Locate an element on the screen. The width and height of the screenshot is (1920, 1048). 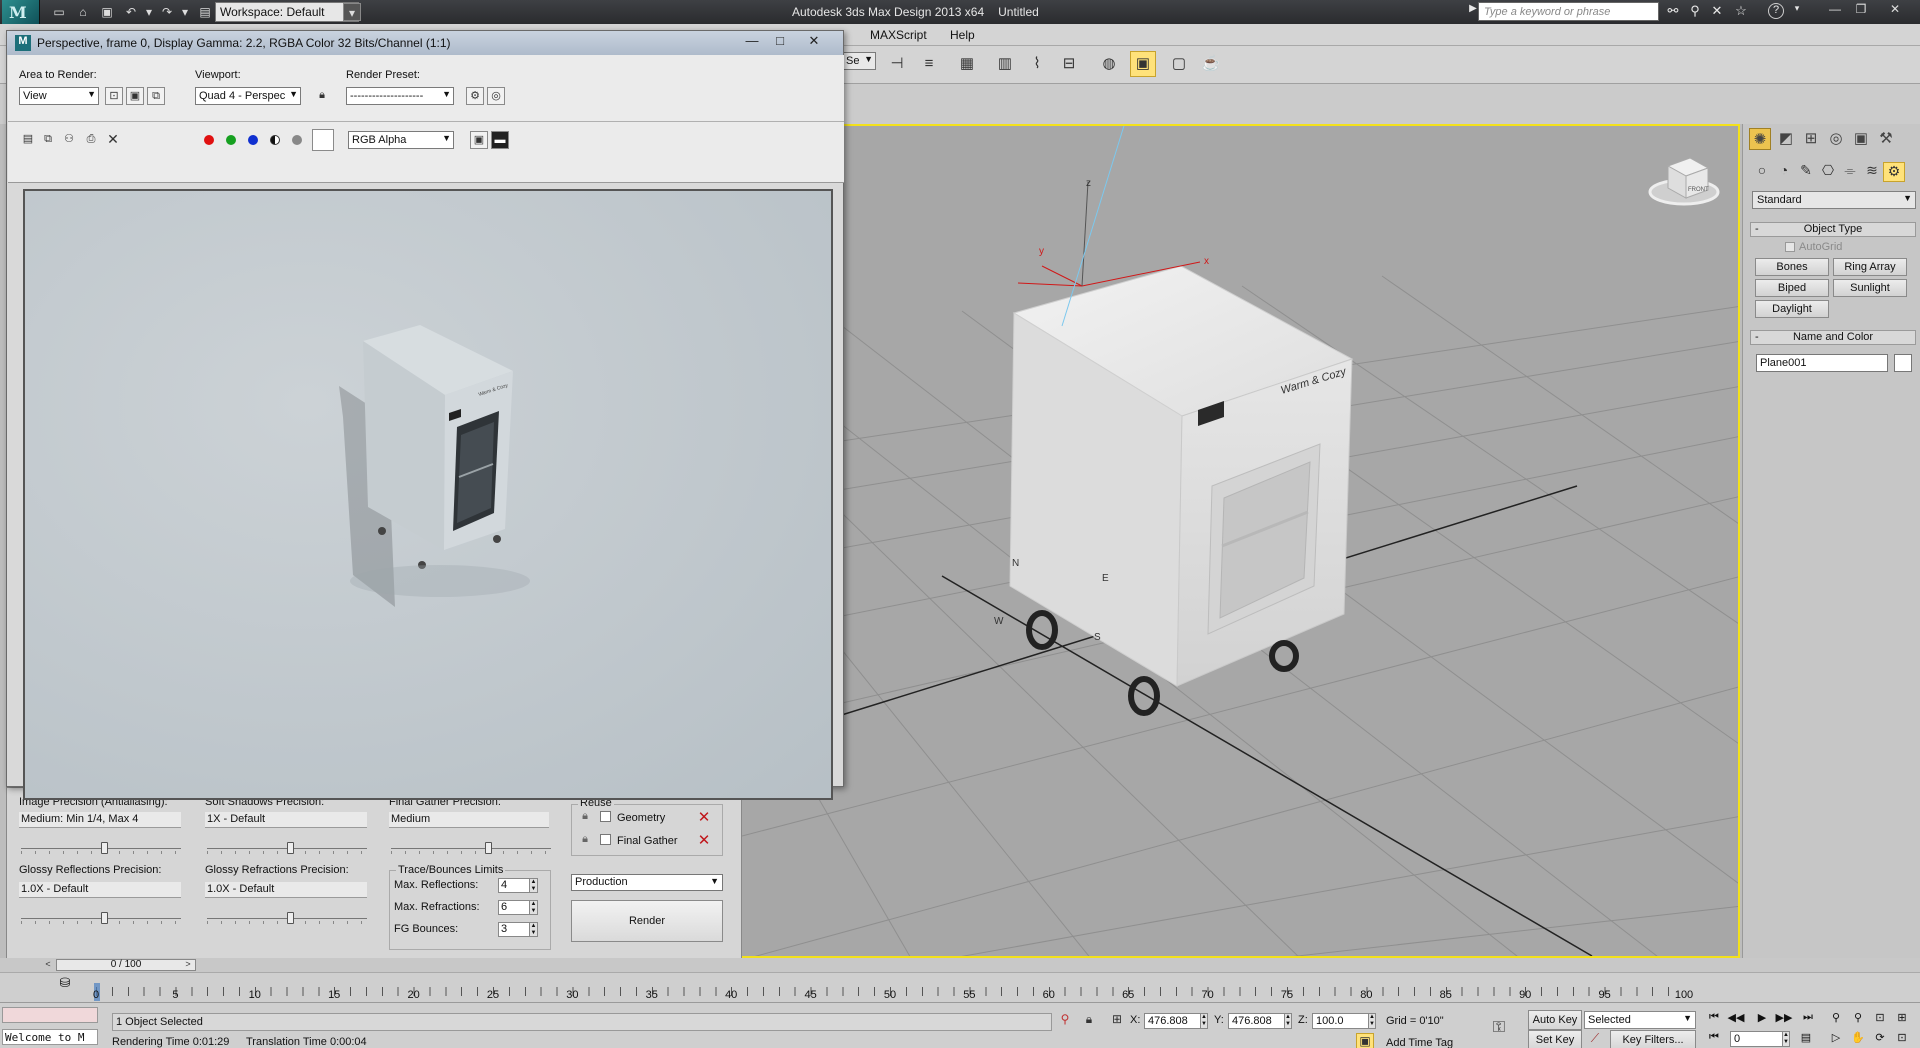
go-to-end-icon: ⏭ is located at coordinates (1808, 1020).